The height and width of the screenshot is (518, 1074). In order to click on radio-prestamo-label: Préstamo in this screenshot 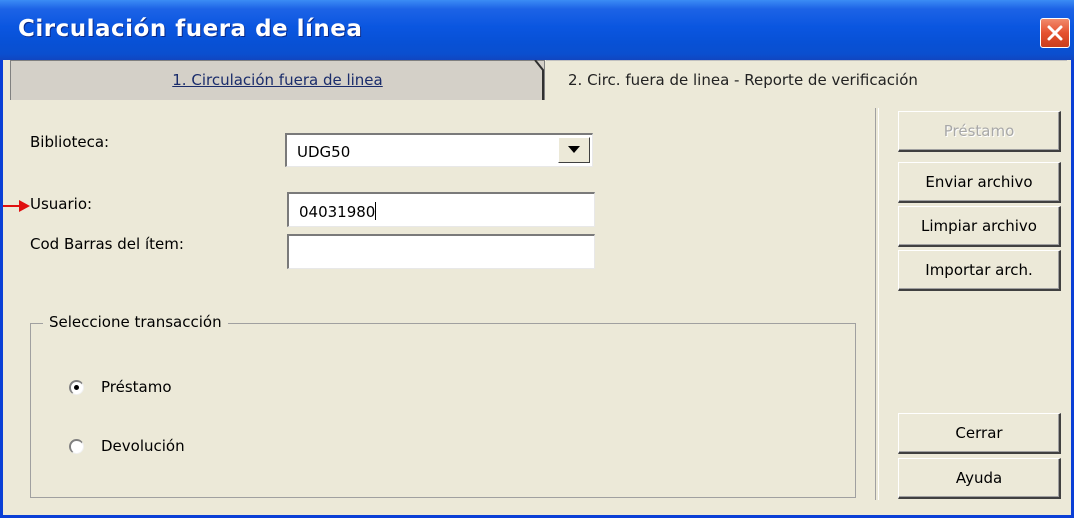, I will do `click(136, 387)`.